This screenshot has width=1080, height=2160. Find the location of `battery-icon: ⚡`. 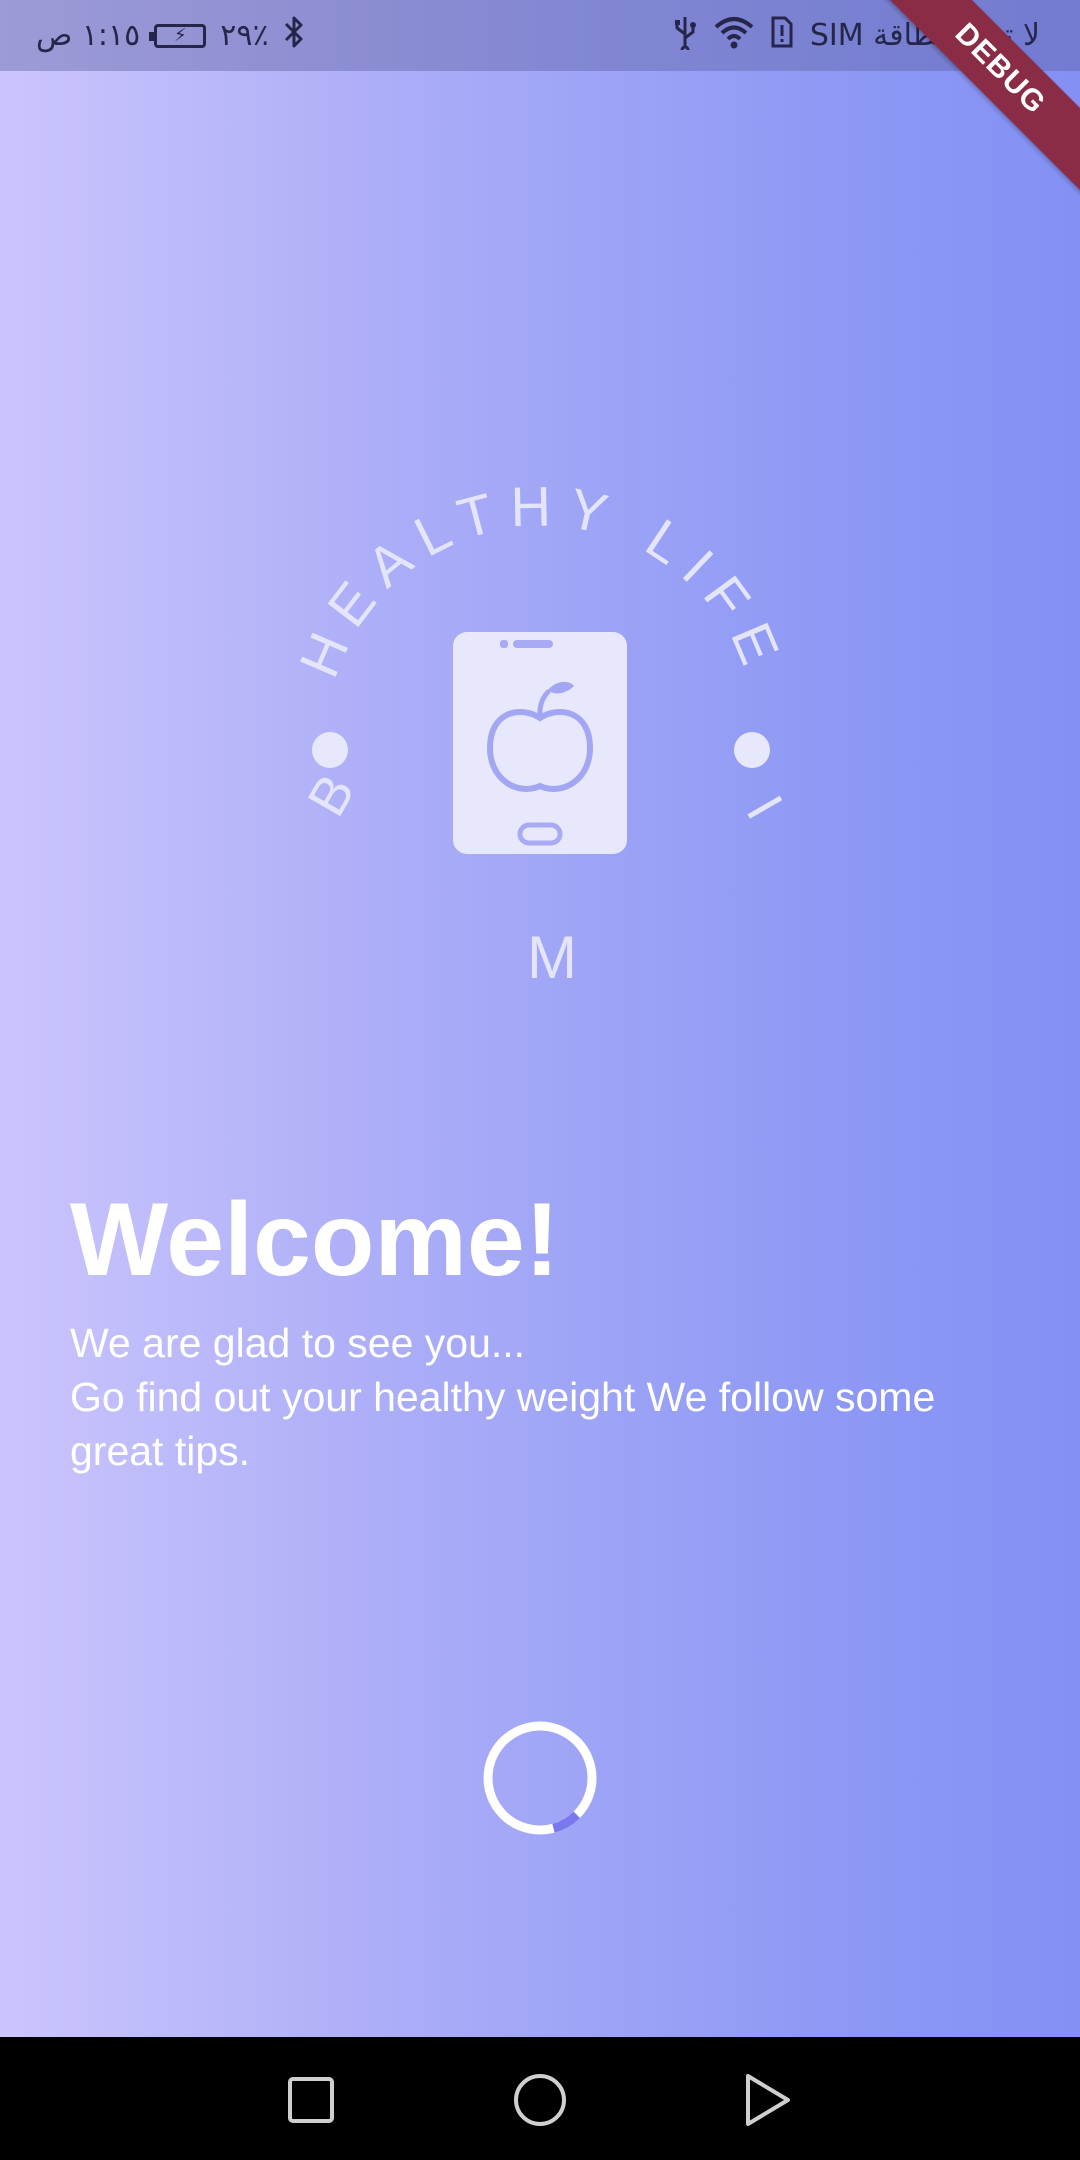

battery-icon: ⚡ is located at coordinates (178, 35).